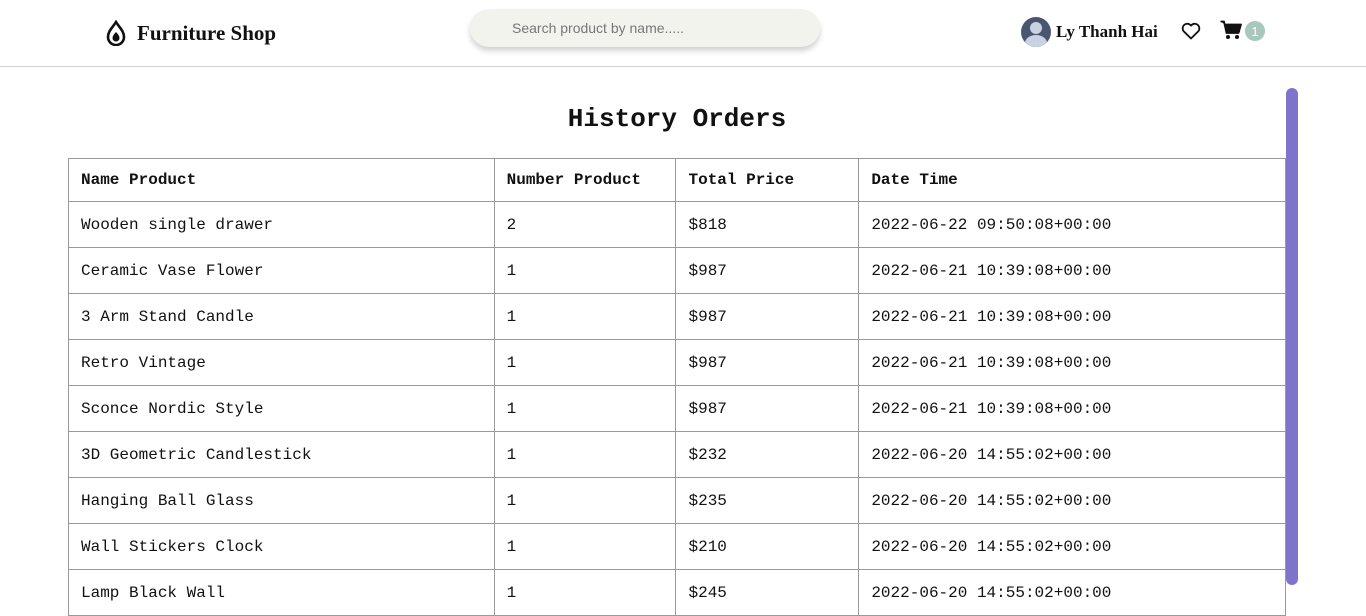 Image resolution: width=1366 pixels, height=616 pixels. Describe the element at coordinates (1255, 31) in the screenshot. I see `cart-count-badge: 1` at that location.